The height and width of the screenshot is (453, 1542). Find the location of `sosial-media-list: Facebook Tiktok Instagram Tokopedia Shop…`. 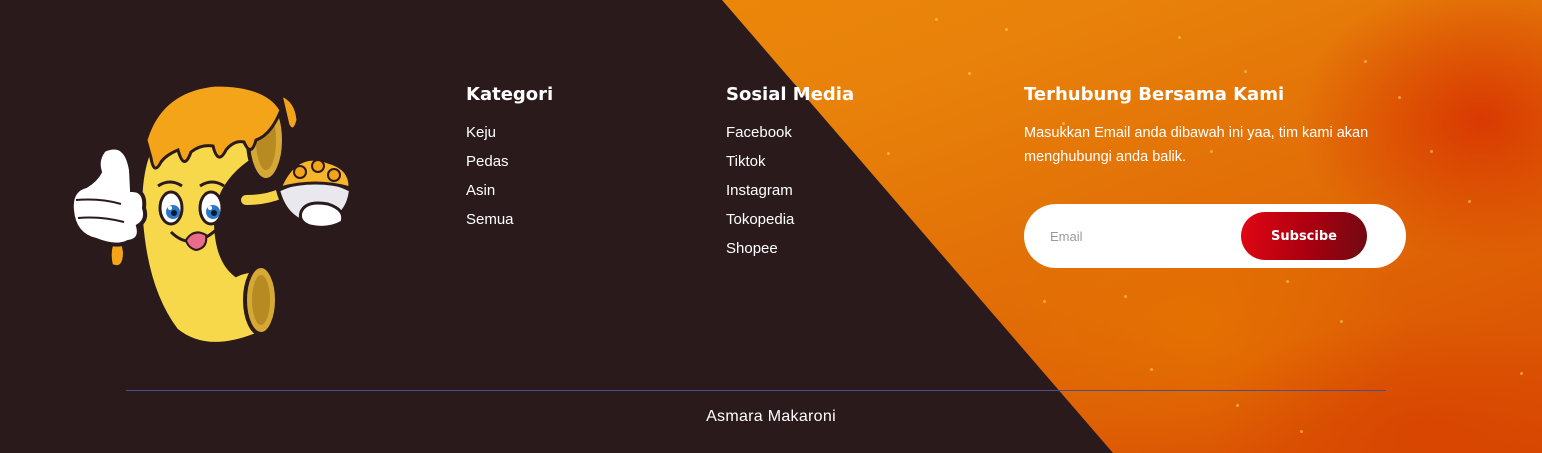

sosial-media-list: Facebook Tiktok Instagram Tokopedia Shop… is located at coordinates (790, 195).